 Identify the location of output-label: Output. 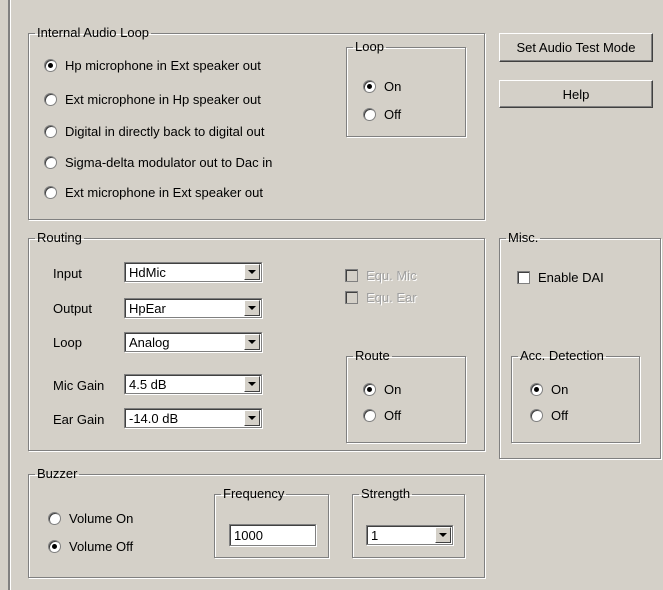
(73, 308).